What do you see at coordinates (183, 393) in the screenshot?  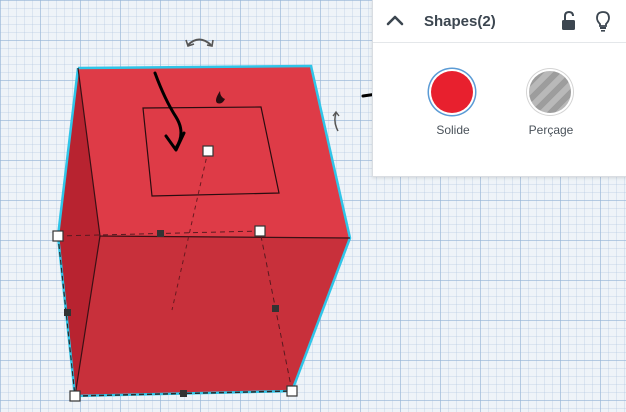 I see `handle-mid-bottom` at bounding box center [183, 393].